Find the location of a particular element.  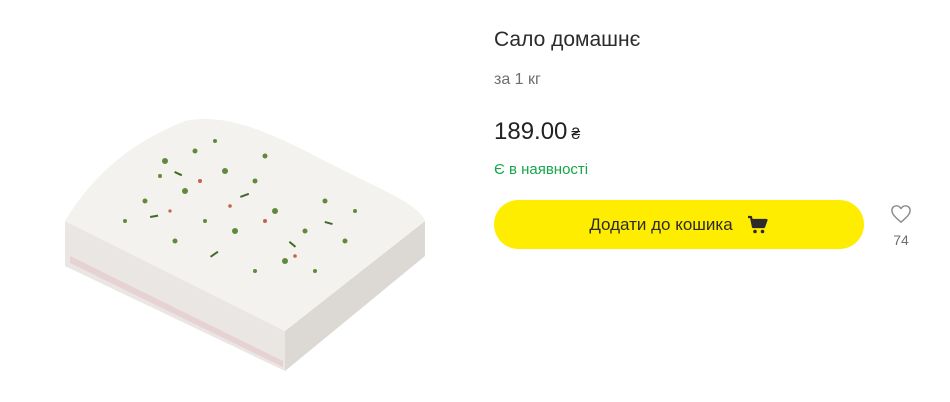

add-to-cart-button: Додати до кошика is located at coordinates (679, 224).